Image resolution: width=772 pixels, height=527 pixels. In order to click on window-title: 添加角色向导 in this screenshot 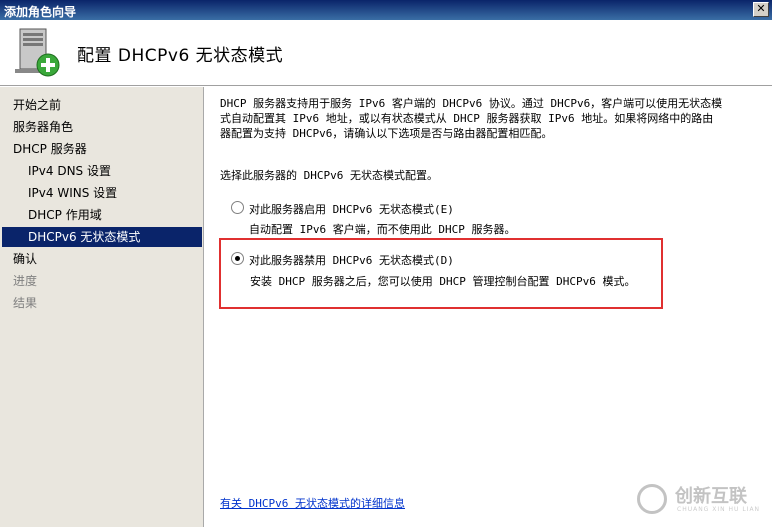, I will do `click(40, 12)`.